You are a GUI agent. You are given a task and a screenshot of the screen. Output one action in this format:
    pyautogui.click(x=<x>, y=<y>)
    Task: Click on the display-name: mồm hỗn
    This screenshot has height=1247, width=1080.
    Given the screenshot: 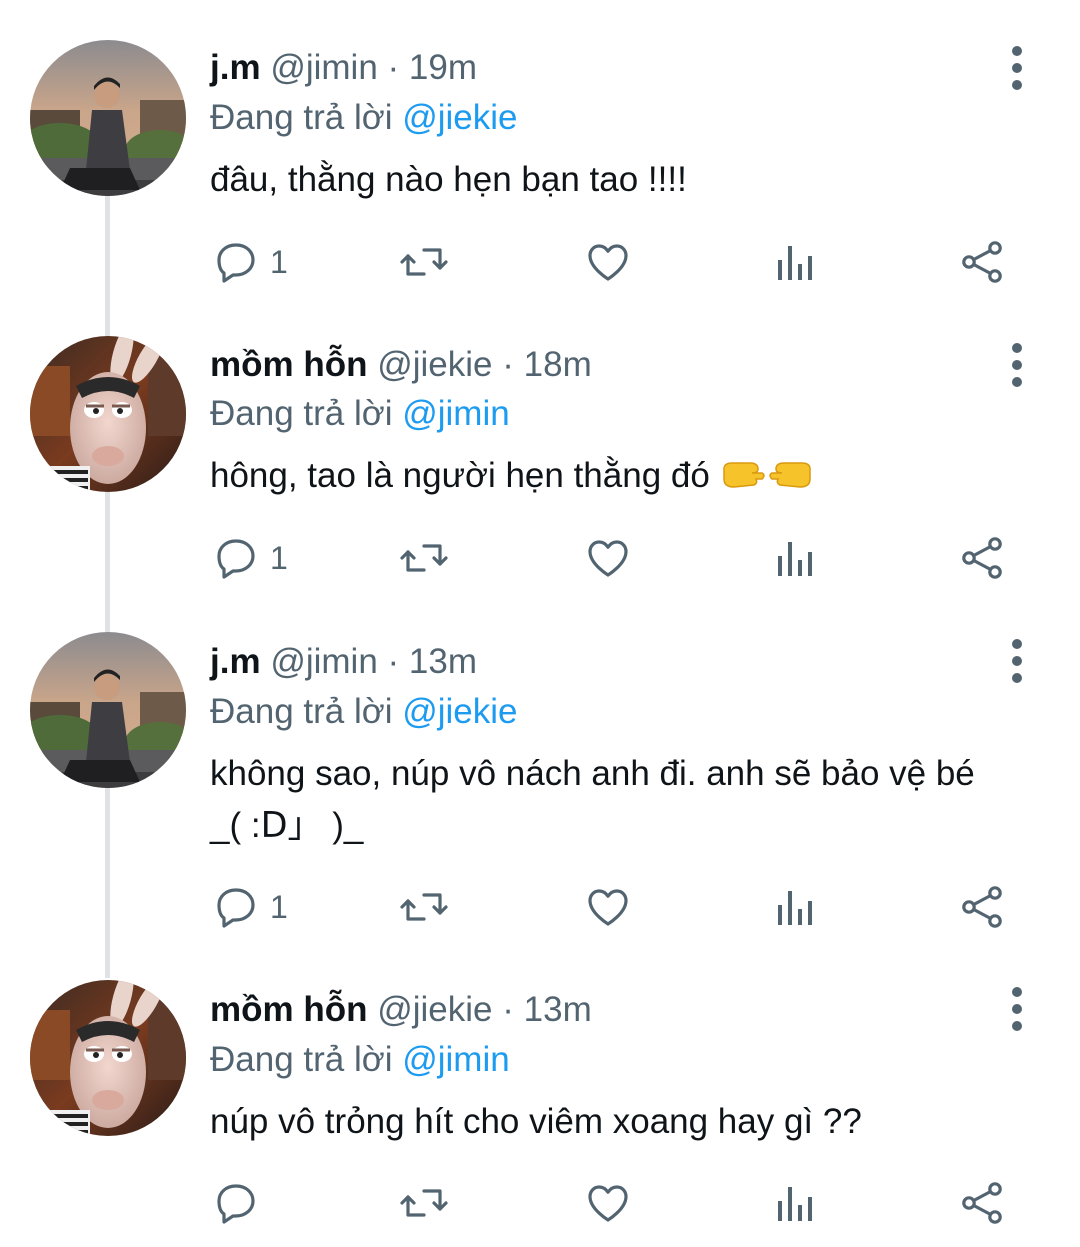 What is the action you would take?
    pyautogui.click(x=288, y=1009)
    